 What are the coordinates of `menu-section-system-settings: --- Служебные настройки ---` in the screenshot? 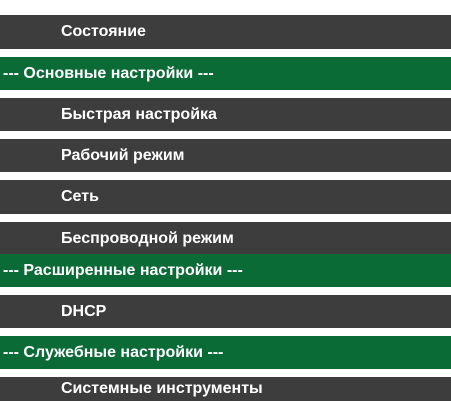 It's located at (225, 352).